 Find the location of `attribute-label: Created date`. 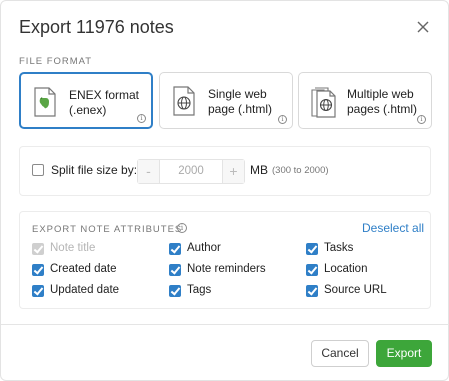

attribute-label: Created date is located at coordinates (83, 269).